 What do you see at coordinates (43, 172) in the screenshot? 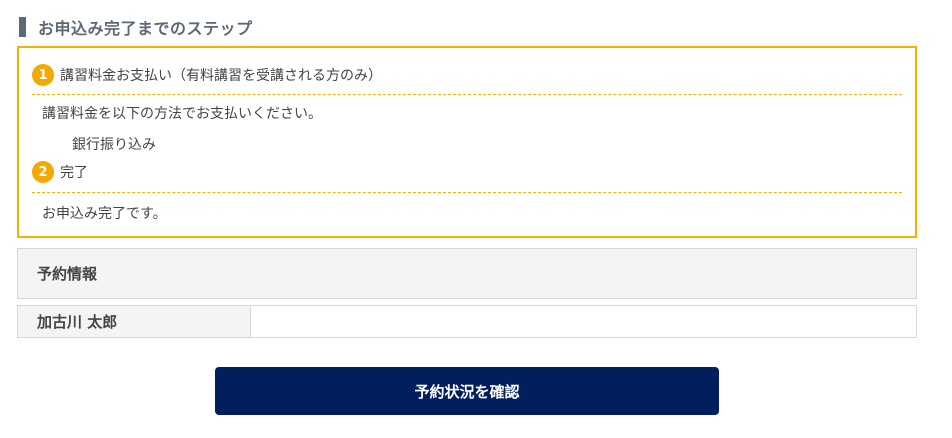
I see `step-number-badge: 2` at bounding box center [43, 172].